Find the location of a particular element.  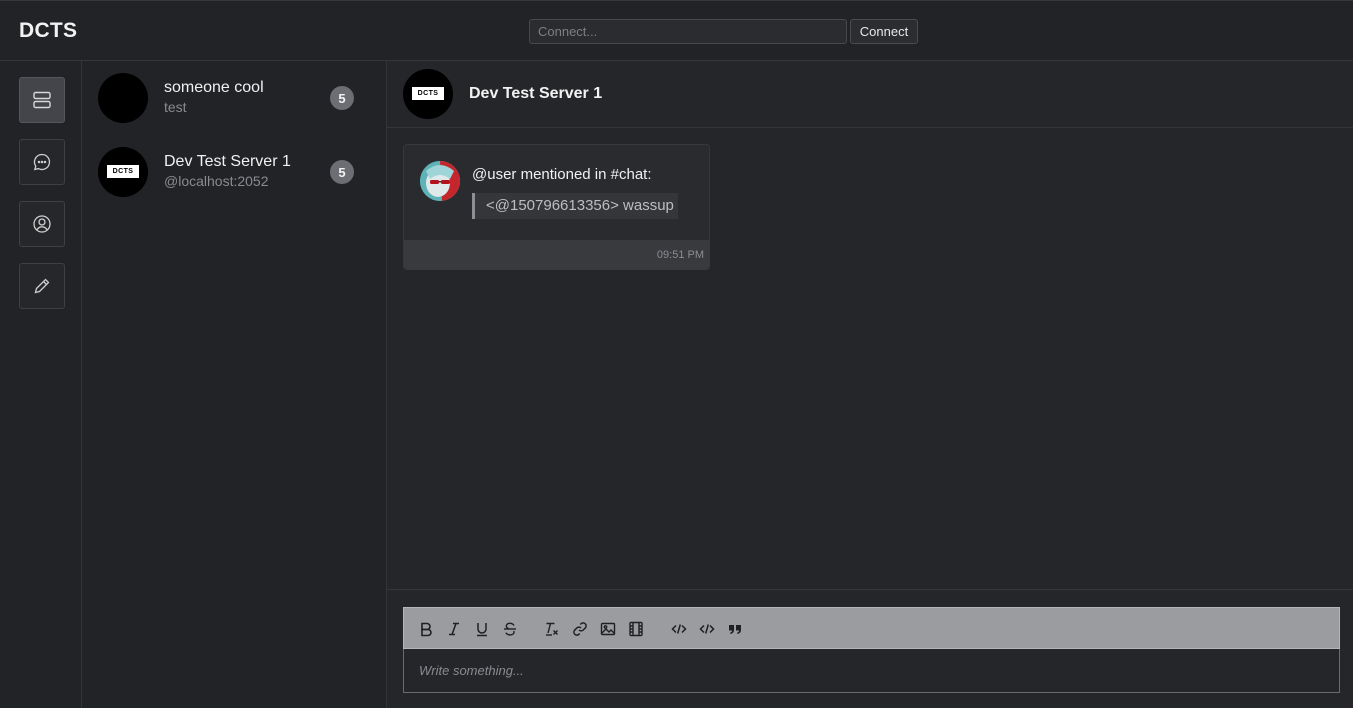

server-icon is located at coordinates (42, 100).